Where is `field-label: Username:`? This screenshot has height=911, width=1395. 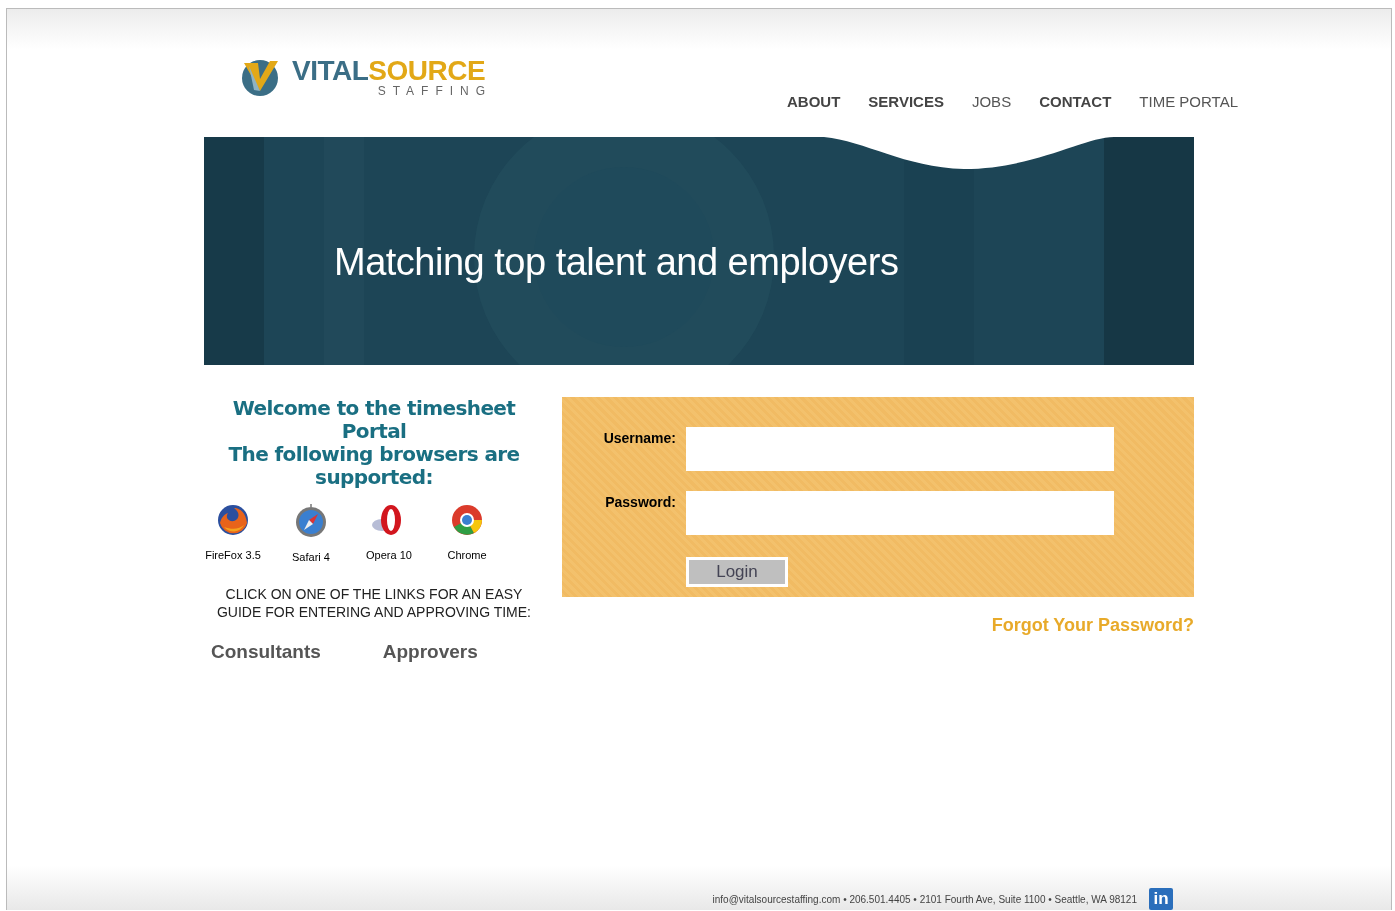
field-label: Username: is located at coordinates (639, 438).